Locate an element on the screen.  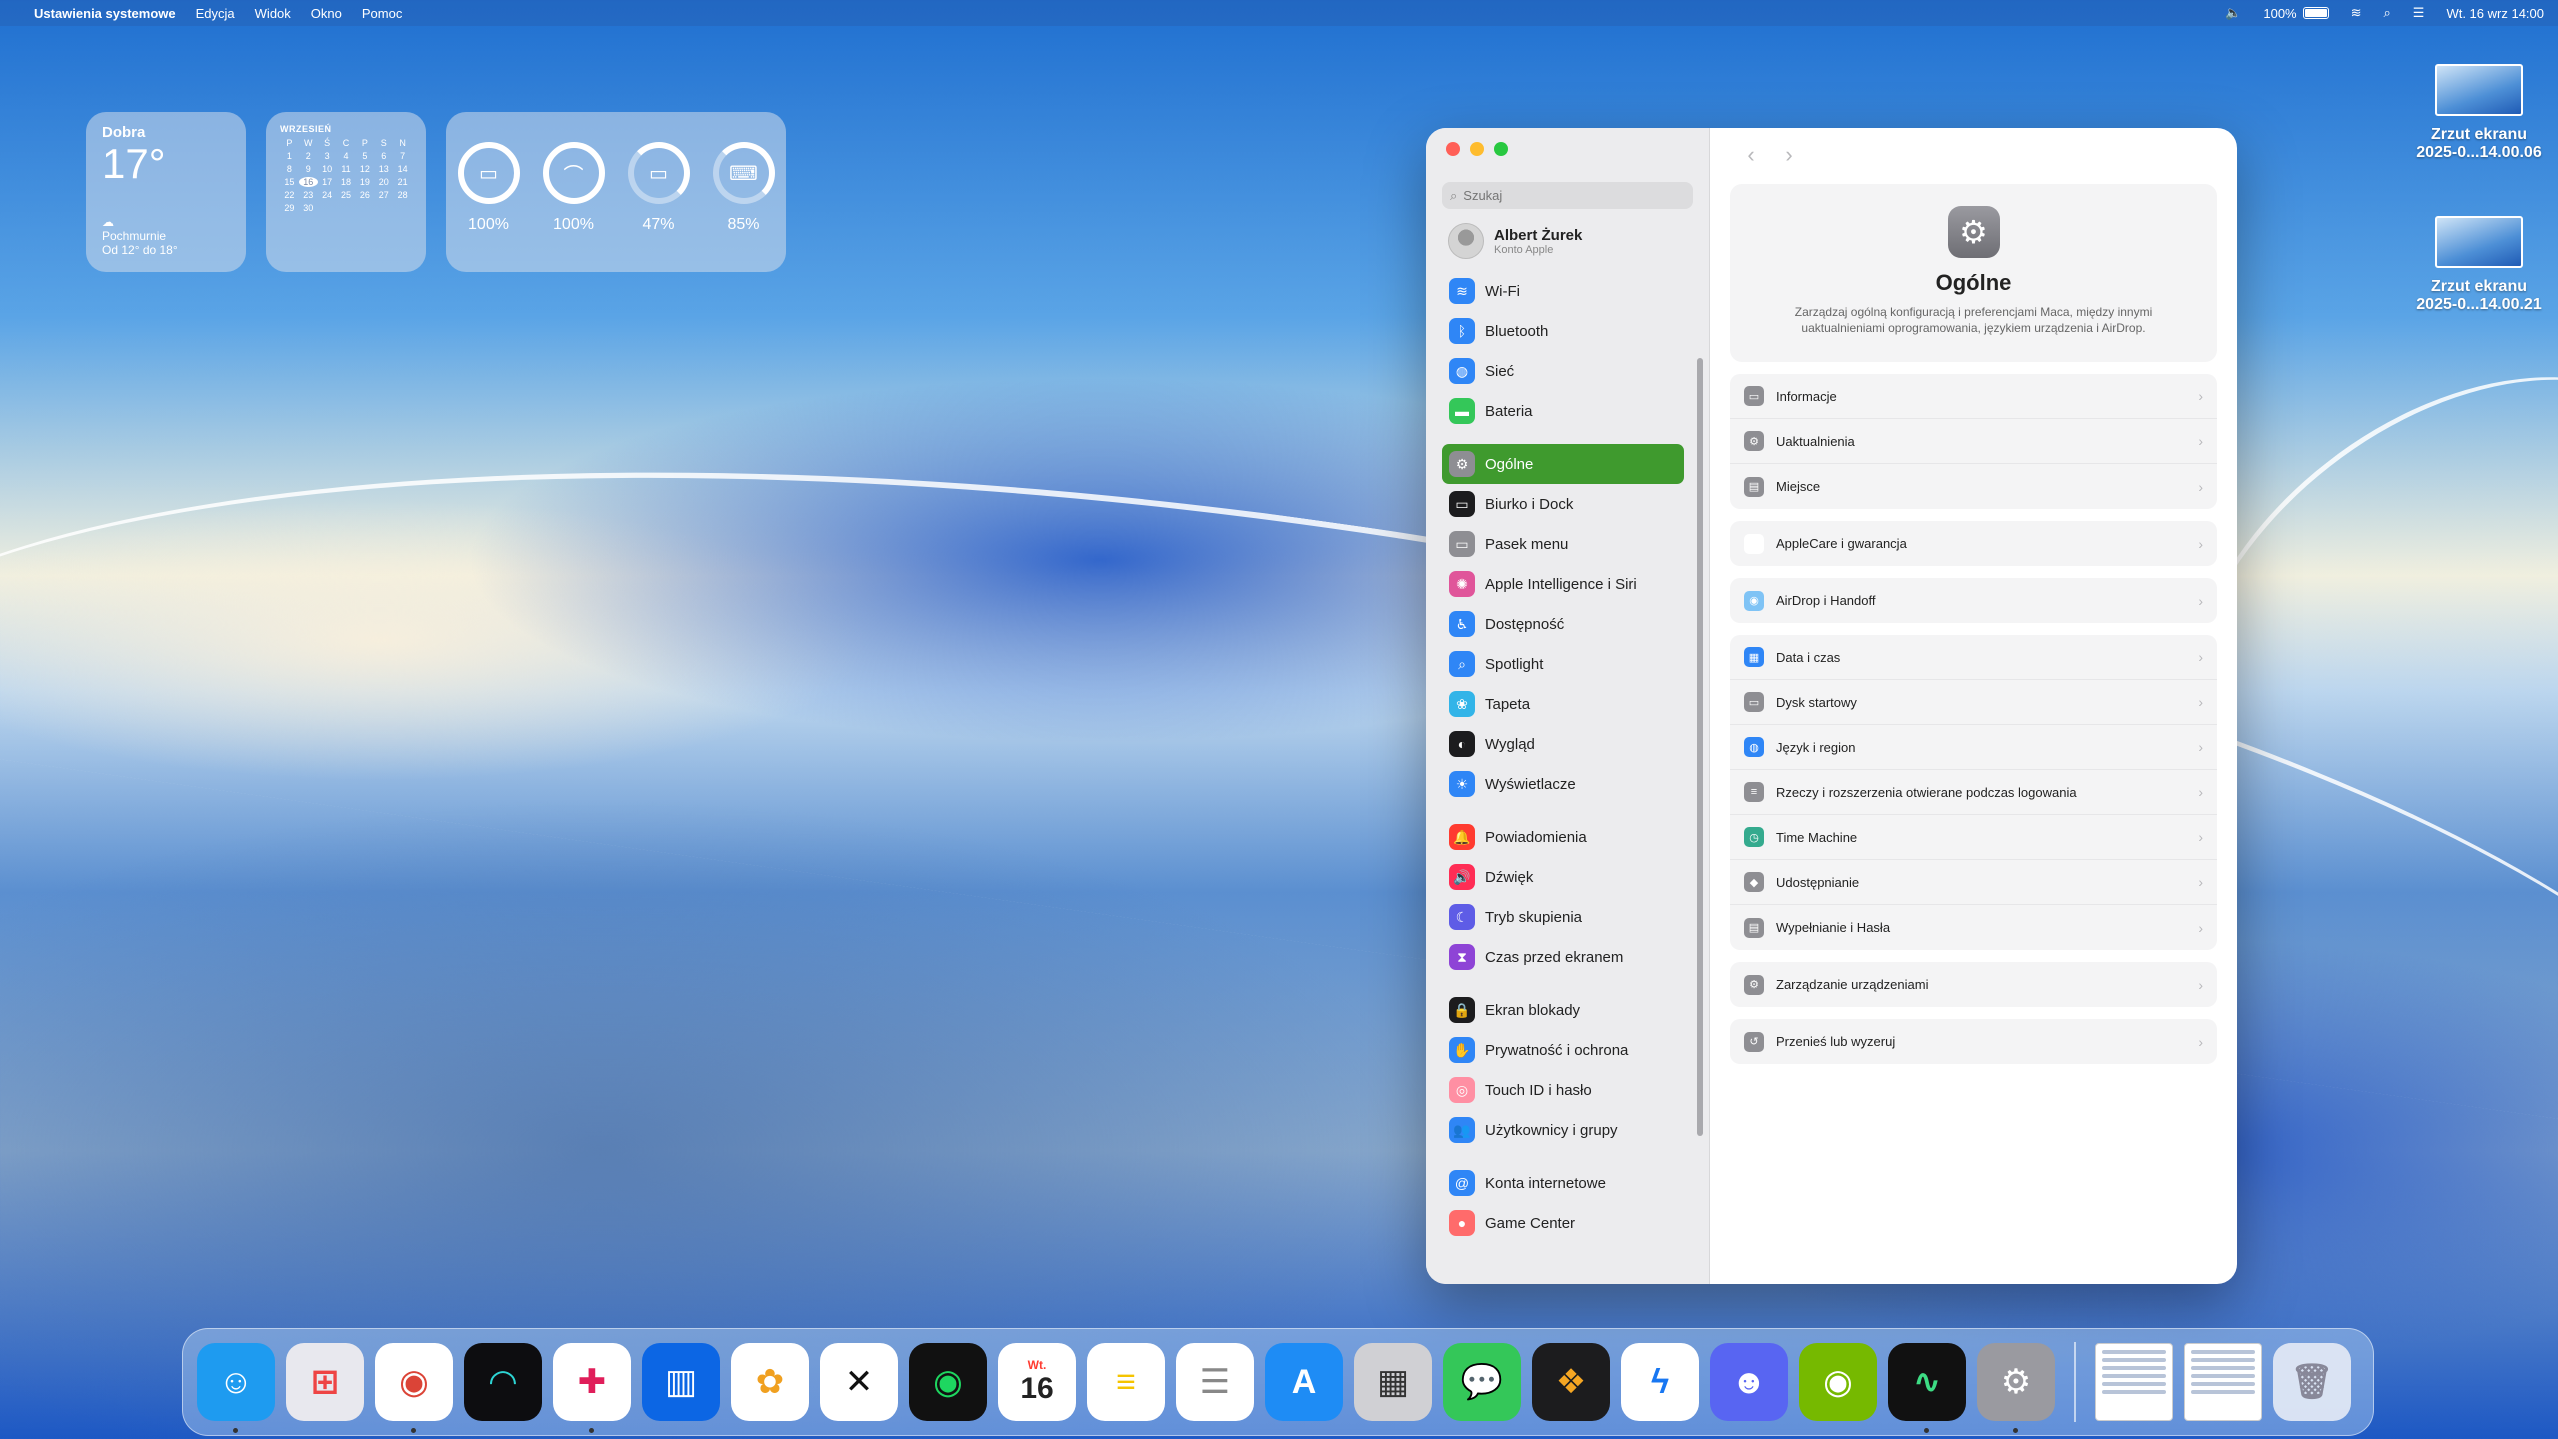
sidebar-item-czas-przed-ekranem: ⧗ Czas przed ekranem is located at coordinates (1563, 957).